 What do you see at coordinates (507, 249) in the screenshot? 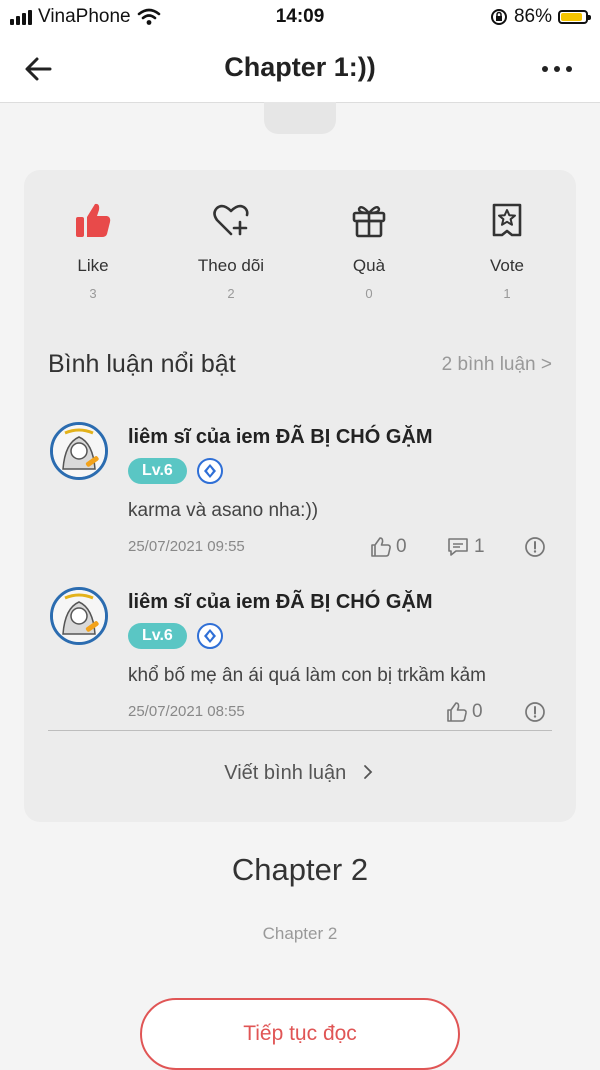
I see `vote-button: Vote 1` at bounding box center [507, 249].